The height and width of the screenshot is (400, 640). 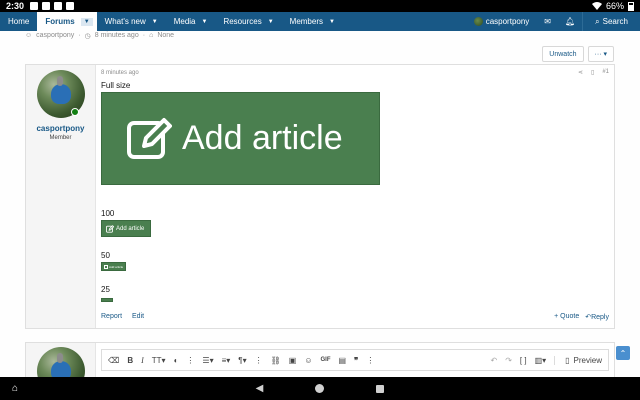 I want to click on post-number: #1, so click(x=605, y=72).